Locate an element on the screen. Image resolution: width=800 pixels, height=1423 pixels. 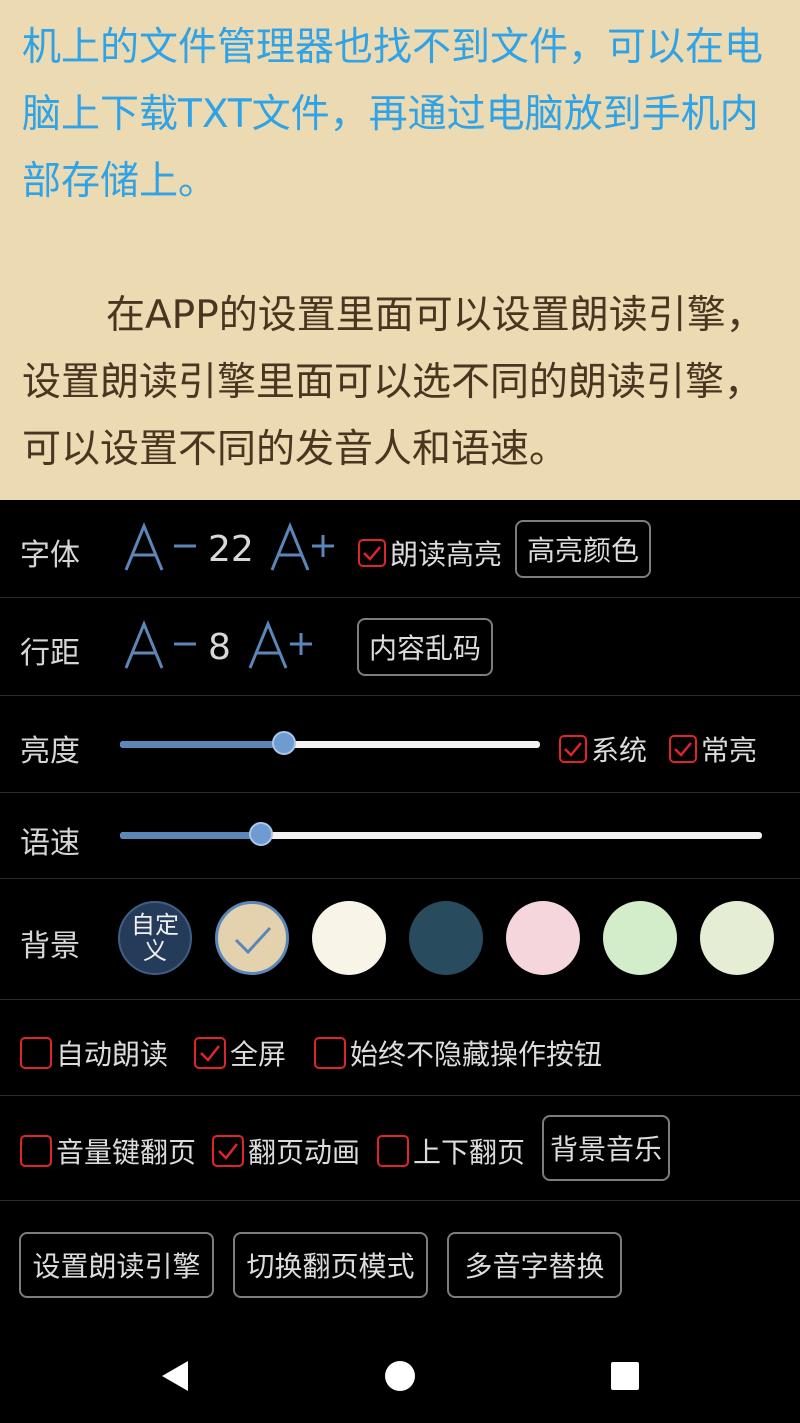
vertical-page-turn-checkbox: 上下翻页 is located at coordinates (451, 1151).